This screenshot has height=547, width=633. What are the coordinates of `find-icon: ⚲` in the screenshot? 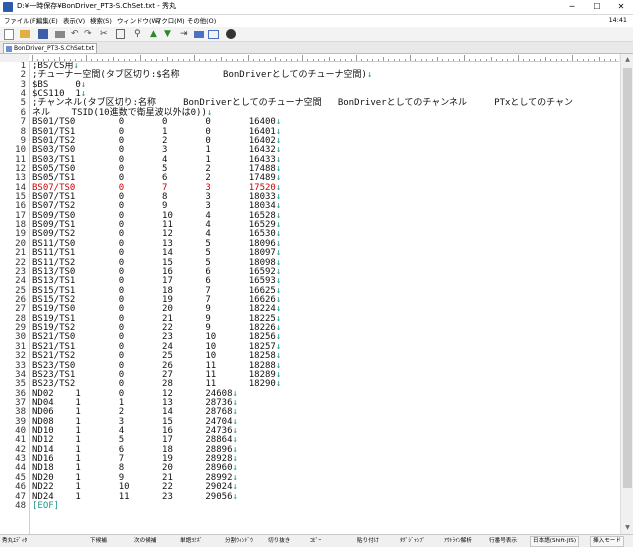 It's located at (139, 34).